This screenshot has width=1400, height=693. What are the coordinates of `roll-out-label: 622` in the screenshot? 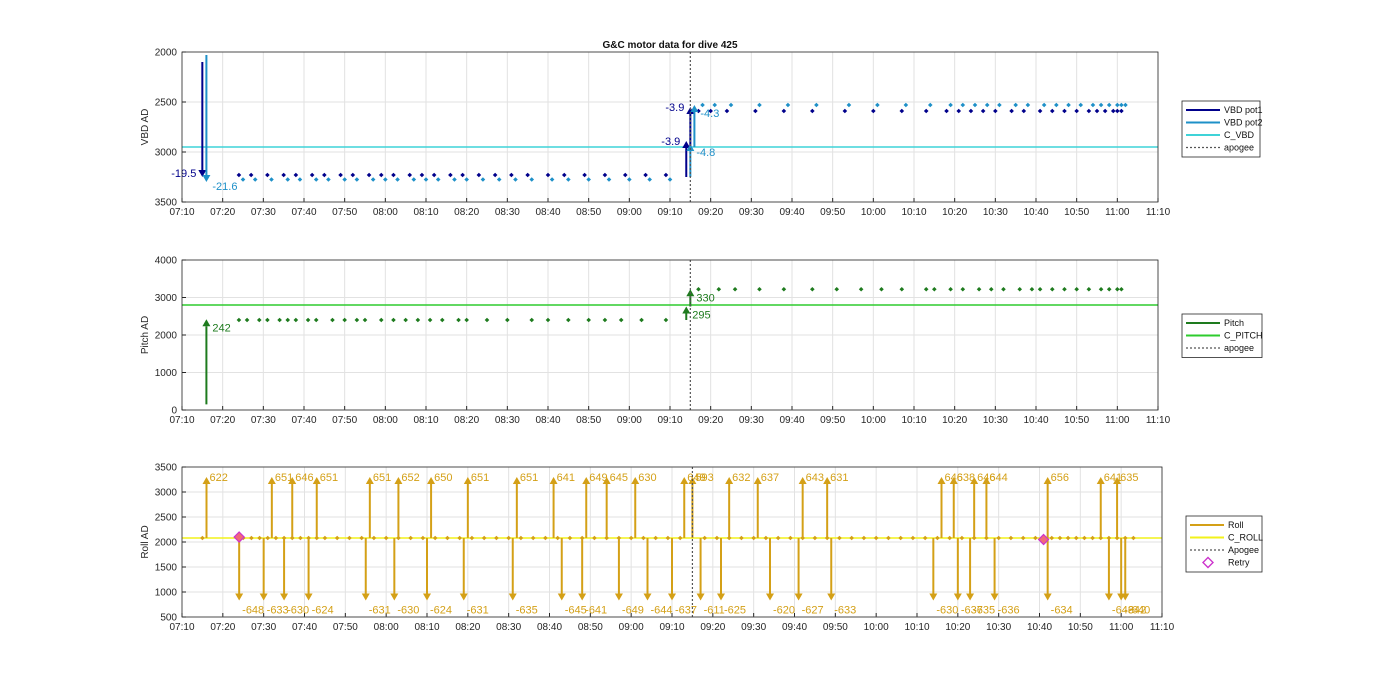 It's located at (219, 478).